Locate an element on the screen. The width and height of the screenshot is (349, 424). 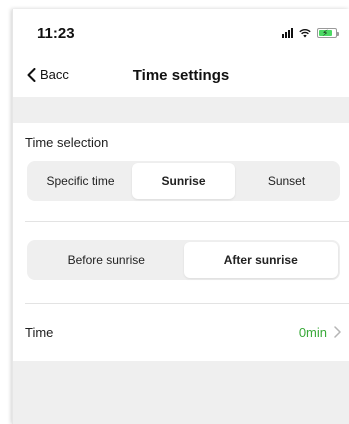
segment-sunrise: Sunrise is located at coordinates (183, 181).